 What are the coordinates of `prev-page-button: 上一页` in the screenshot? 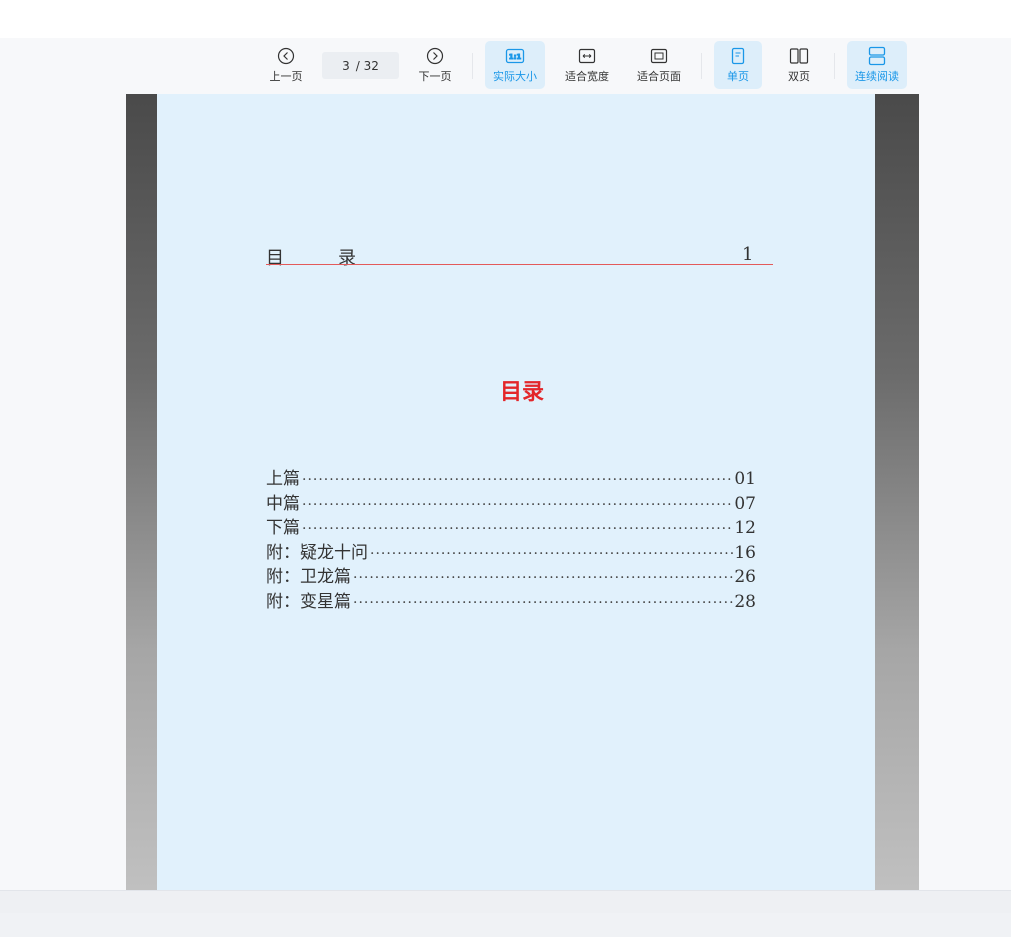 It's located at (286, 65).